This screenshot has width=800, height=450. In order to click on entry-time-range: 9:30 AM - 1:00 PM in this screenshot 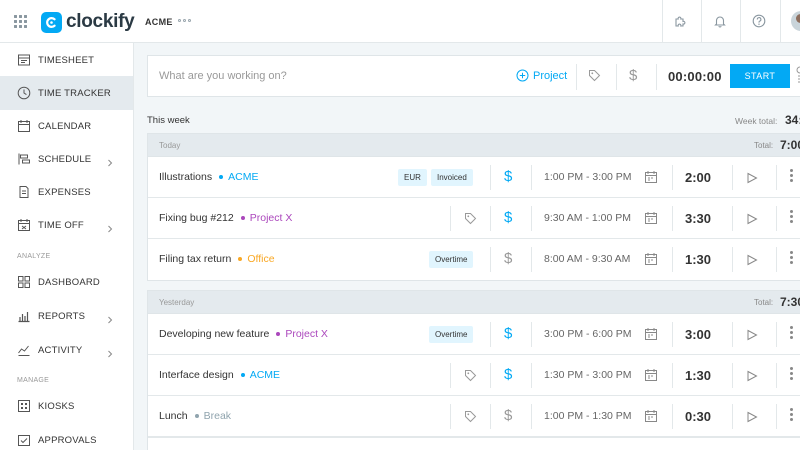, I will do `click(587, 218)`.